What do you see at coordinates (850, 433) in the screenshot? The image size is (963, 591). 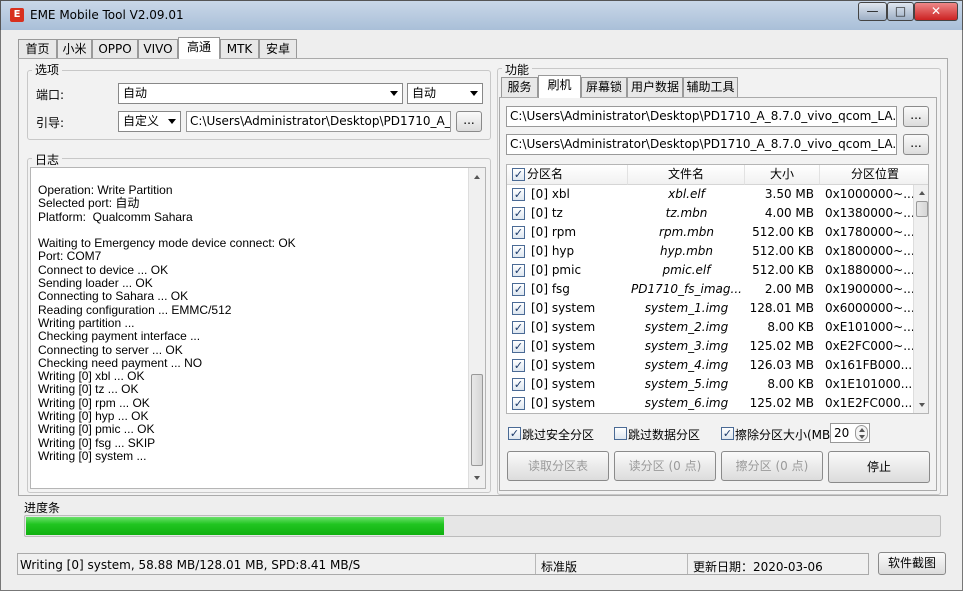 I see `erase-size-spinner: 20` at bounding box center [850, 433].